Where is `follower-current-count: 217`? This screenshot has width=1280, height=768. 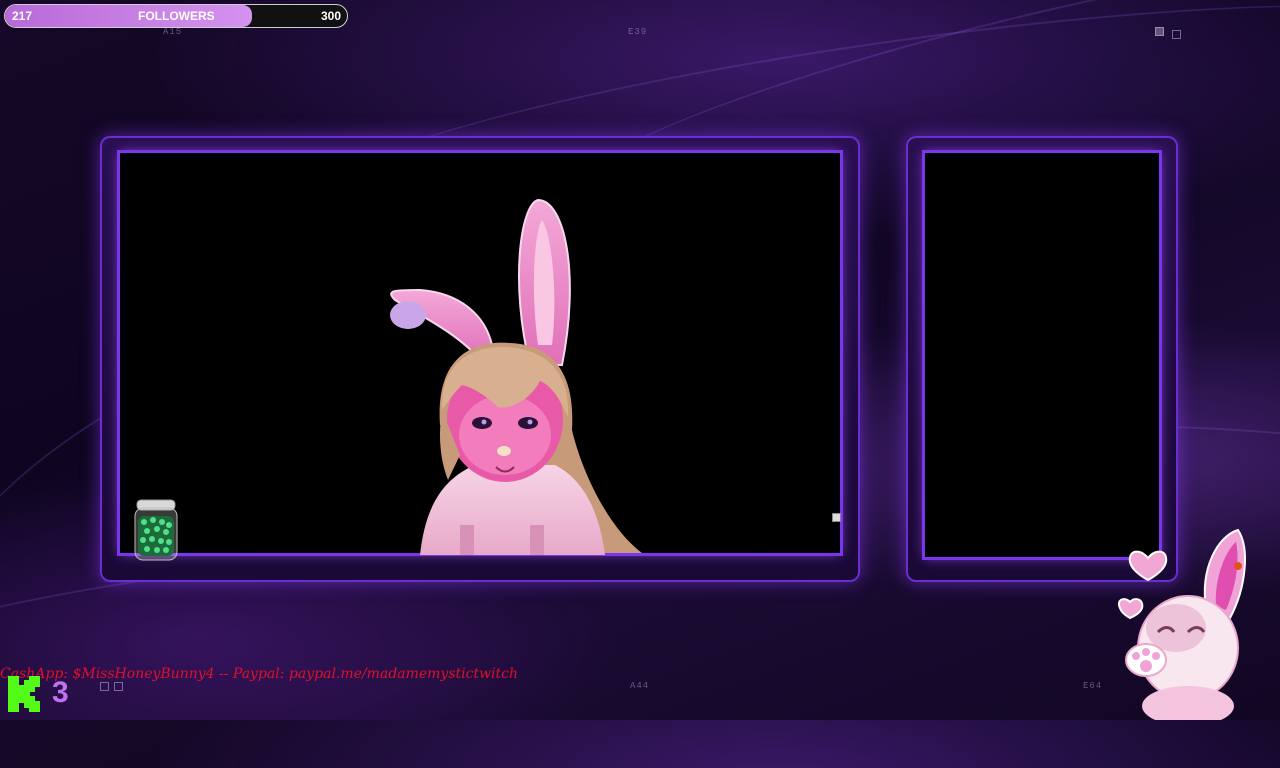
follower-current-count: 217 is located at coordinates (22, 16).